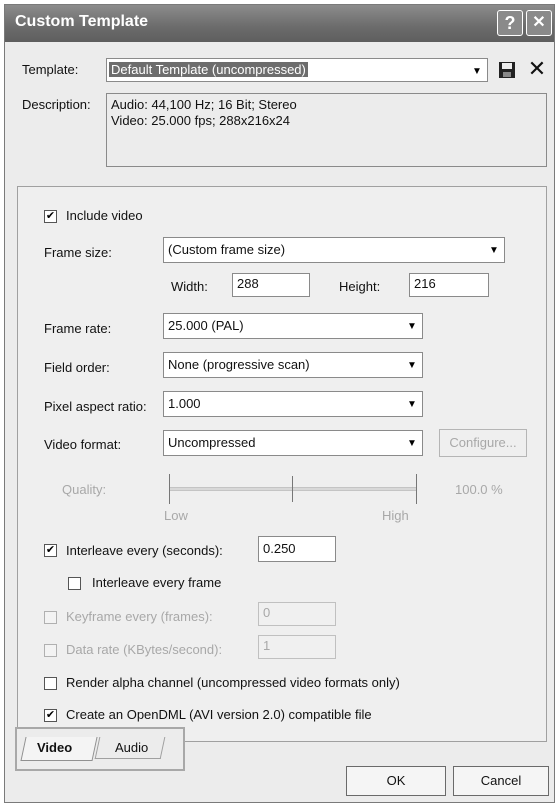 This screenshot has height=805, width=557. I want to click on tab-video: Video, so click(54, 747).